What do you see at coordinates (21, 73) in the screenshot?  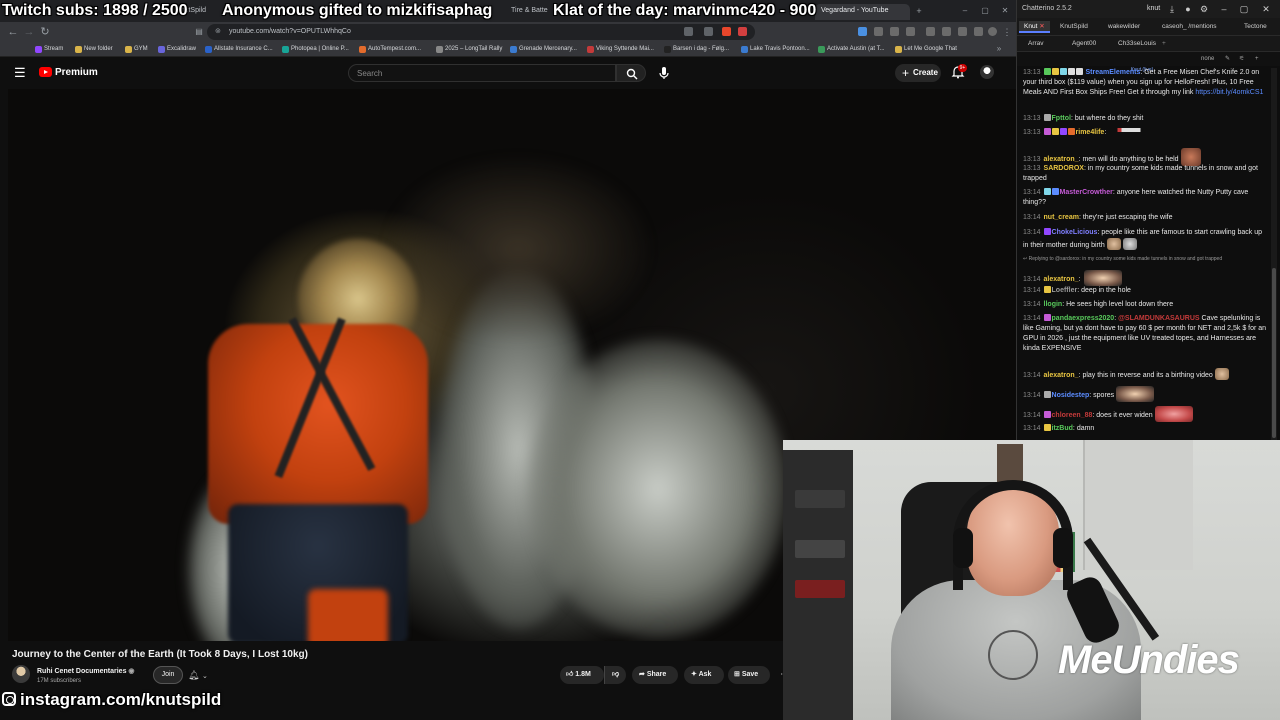 I see `menu-hamburger-icon: ☰` at bounding box center [21, 73].